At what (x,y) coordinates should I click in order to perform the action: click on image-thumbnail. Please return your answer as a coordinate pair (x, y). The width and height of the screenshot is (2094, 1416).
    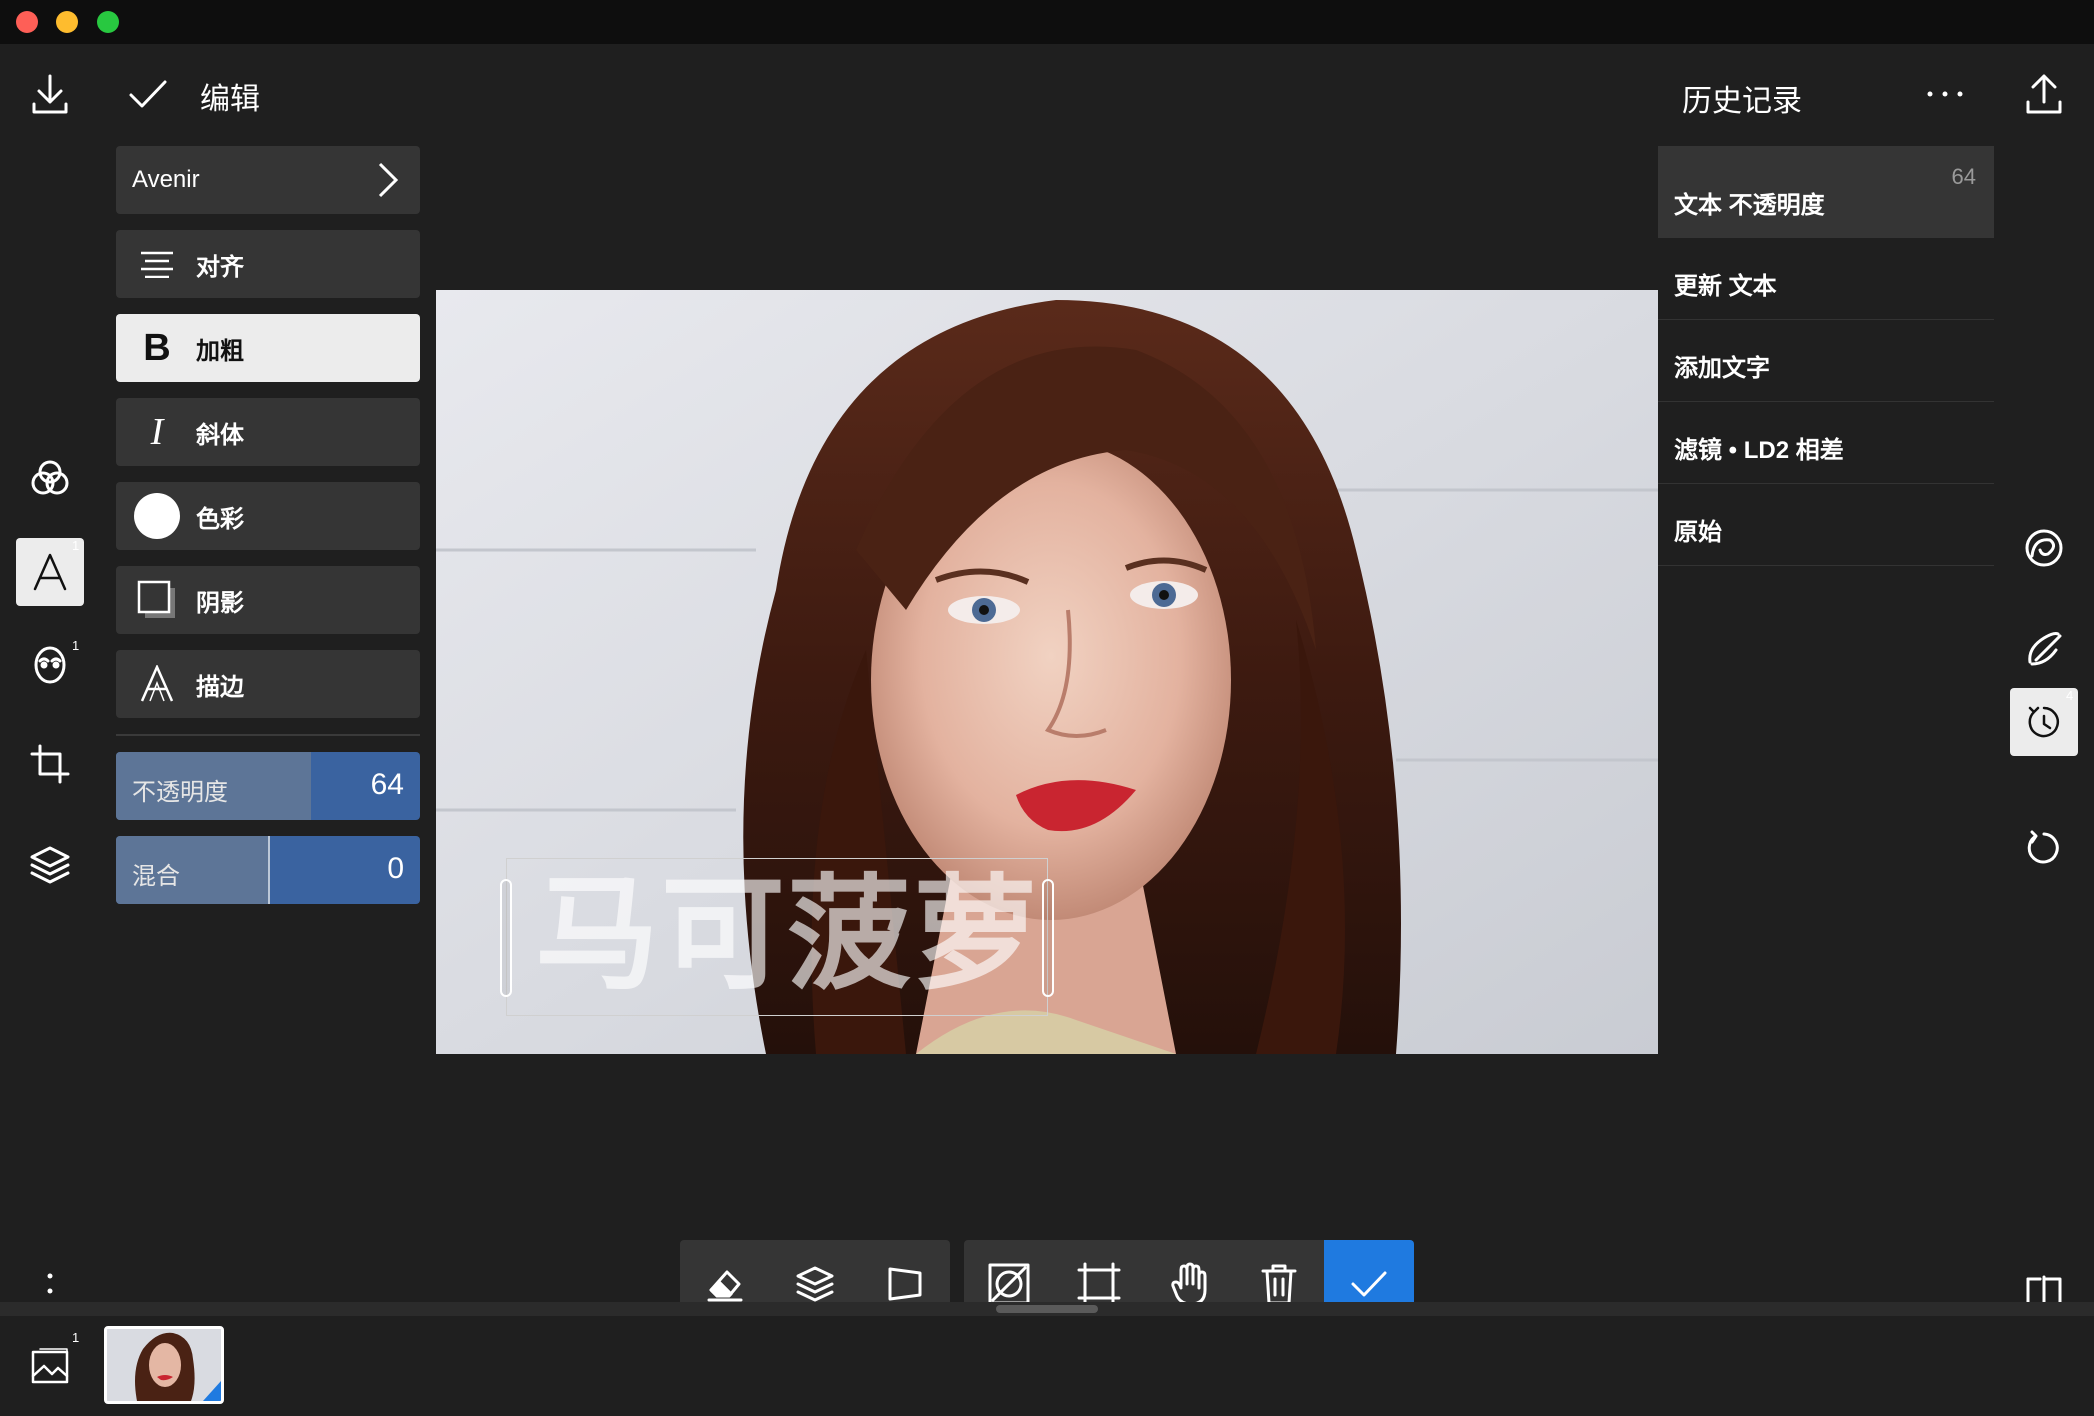
    Looking at the image, I should click on (164, 1365).